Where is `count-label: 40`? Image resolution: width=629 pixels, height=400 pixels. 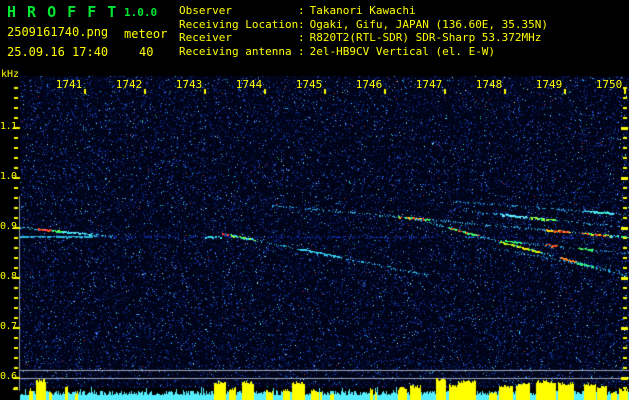 count-label: 40 is located at coordinates (146, 52).